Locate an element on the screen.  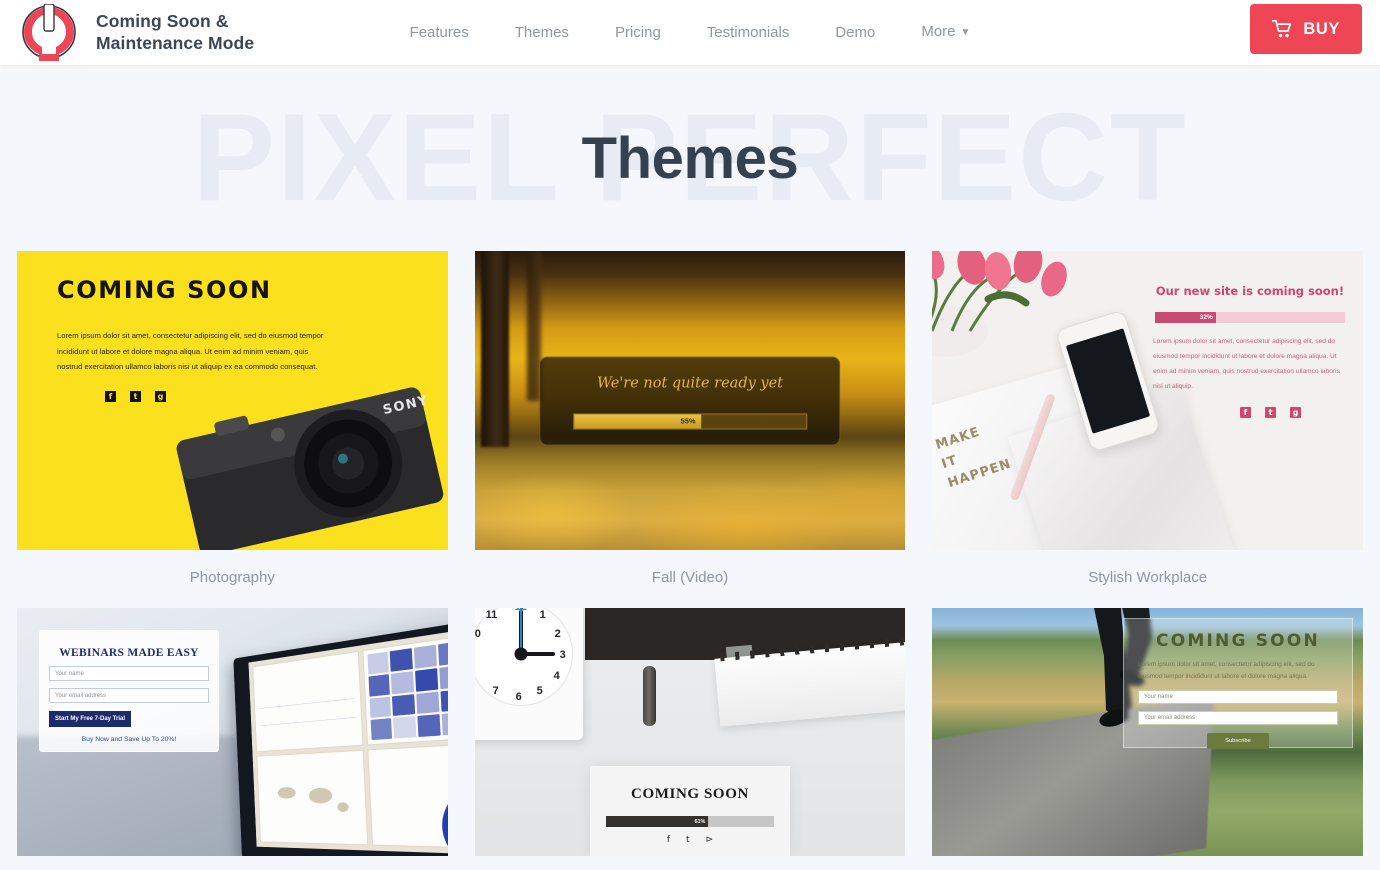
nav-label-more: More is located at coordinates (938, 31).